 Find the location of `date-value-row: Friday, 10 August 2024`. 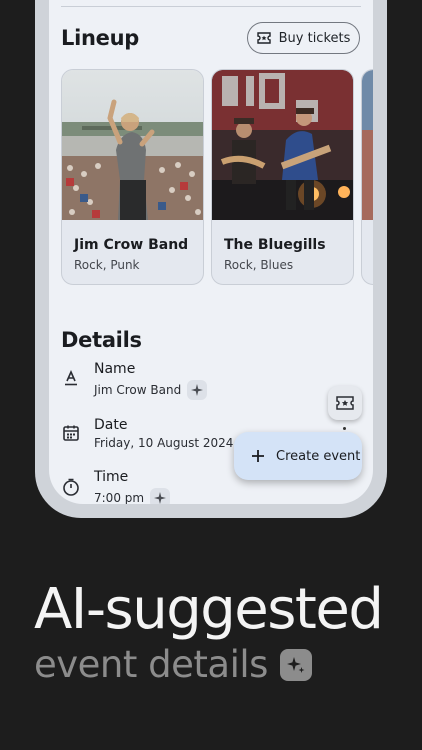

date-value-row: Friday, 10 August 2024 is located at coordinates (163, 443).